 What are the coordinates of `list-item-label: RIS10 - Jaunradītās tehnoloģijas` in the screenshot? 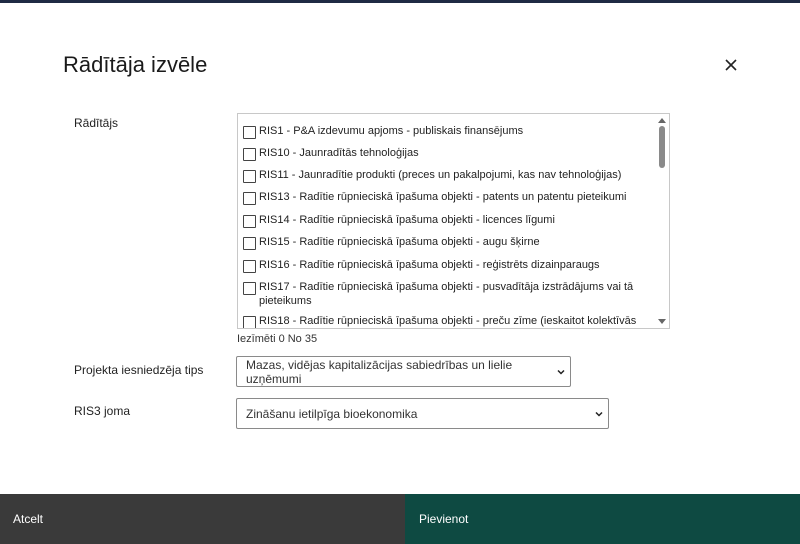 It's located at (339, 153).